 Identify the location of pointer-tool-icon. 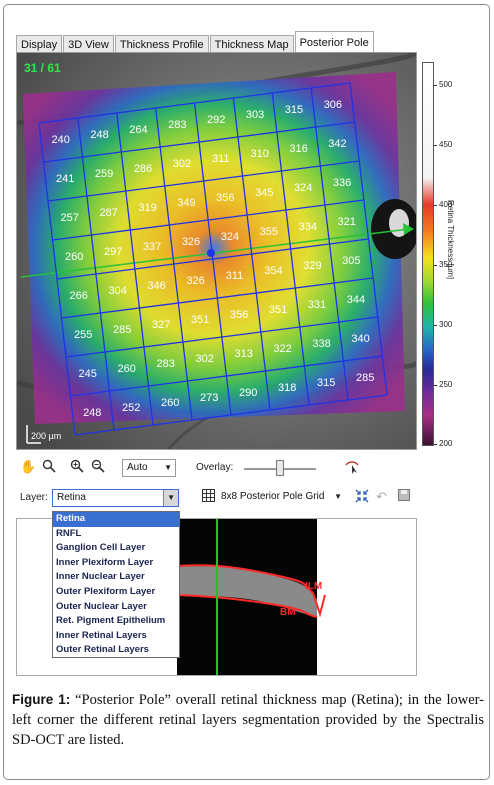
(352, 468).